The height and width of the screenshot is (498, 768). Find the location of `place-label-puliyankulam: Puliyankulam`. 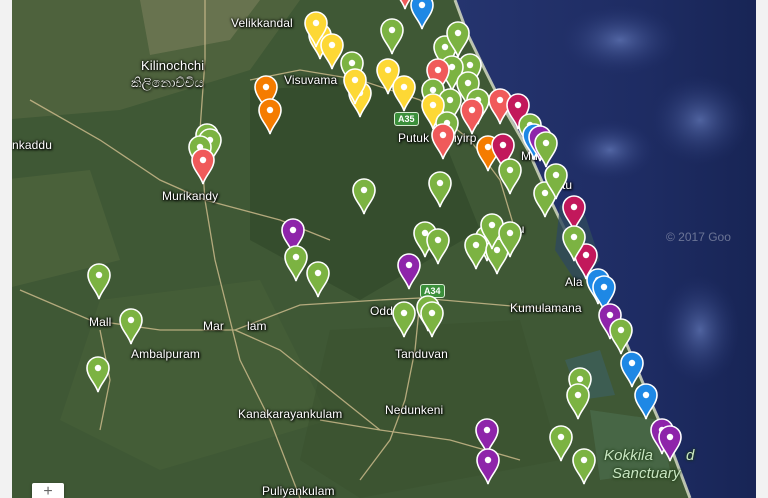

place-label-puliyankulam: Puliyankulam is located at coordinates (298, 491).